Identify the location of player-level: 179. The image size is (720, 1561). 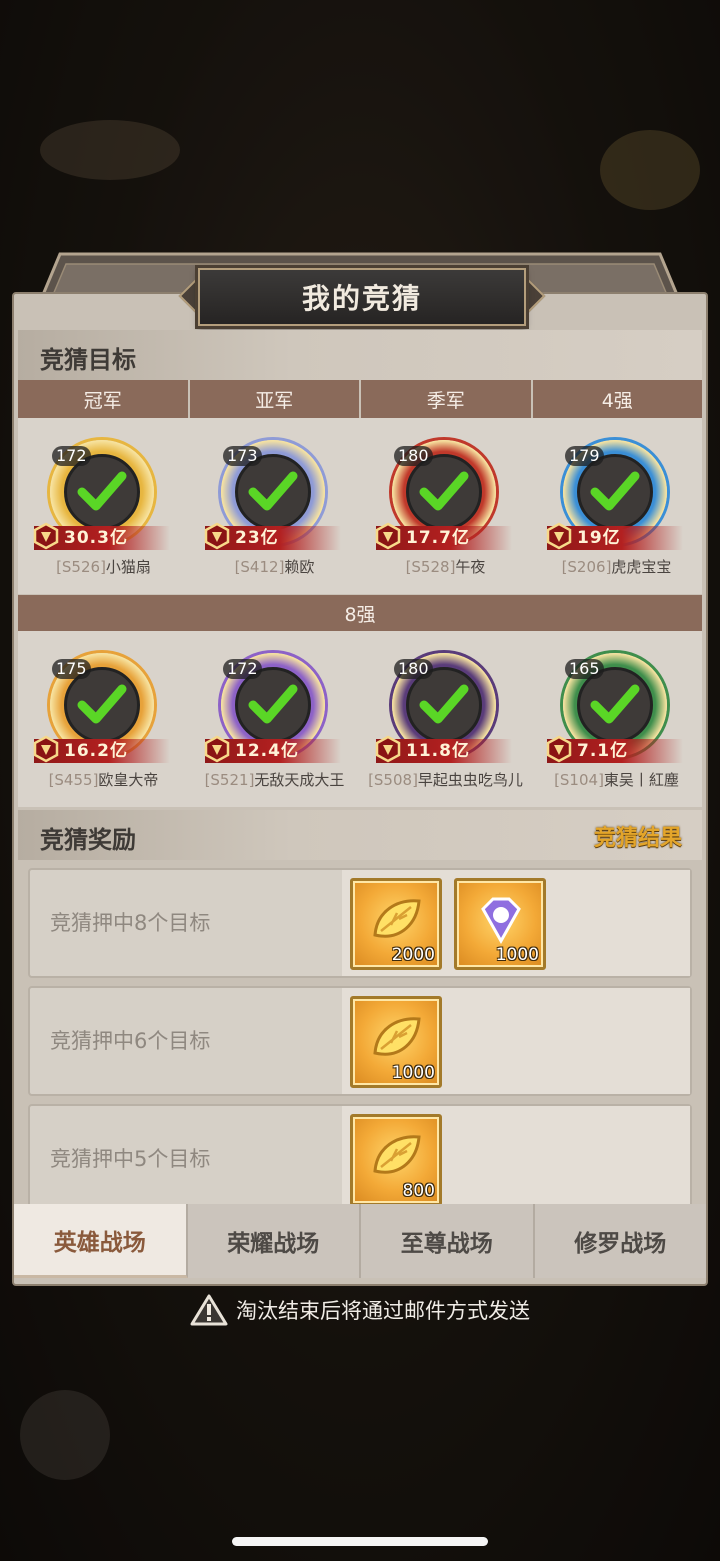
(584, 456).